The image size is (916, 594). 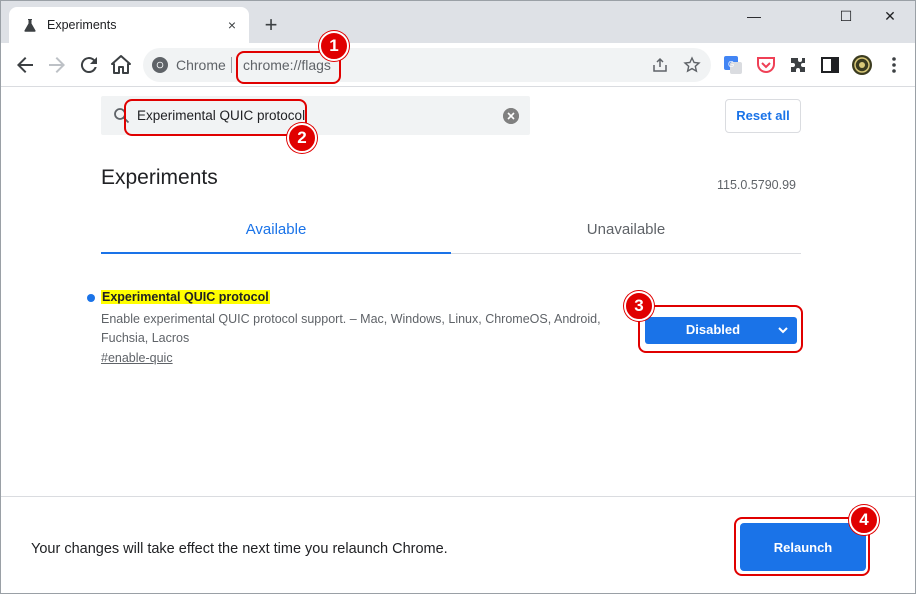 What do you see at coordinates (864, 520) in the screenshot?
I see `annotation-badge-4: 4` at bounding box center [864, 520].